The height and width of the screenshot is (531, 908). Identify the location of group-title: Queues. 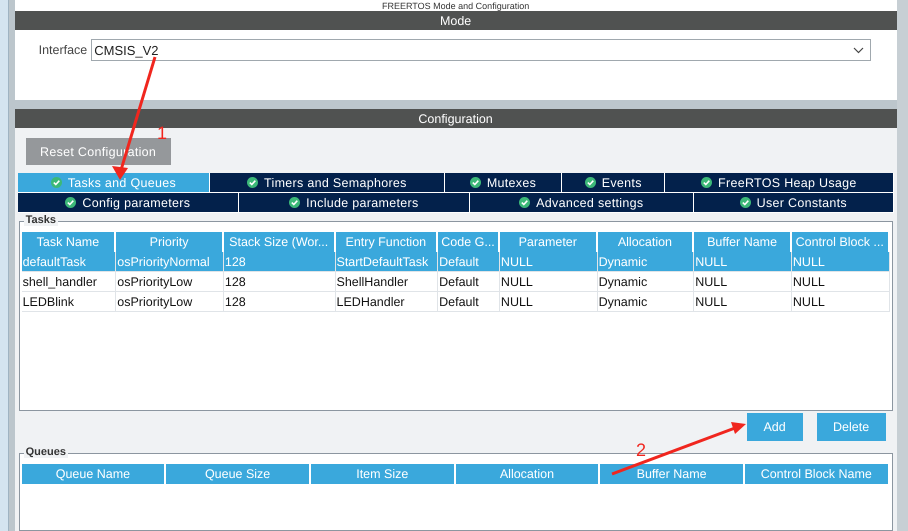
(46, 452).